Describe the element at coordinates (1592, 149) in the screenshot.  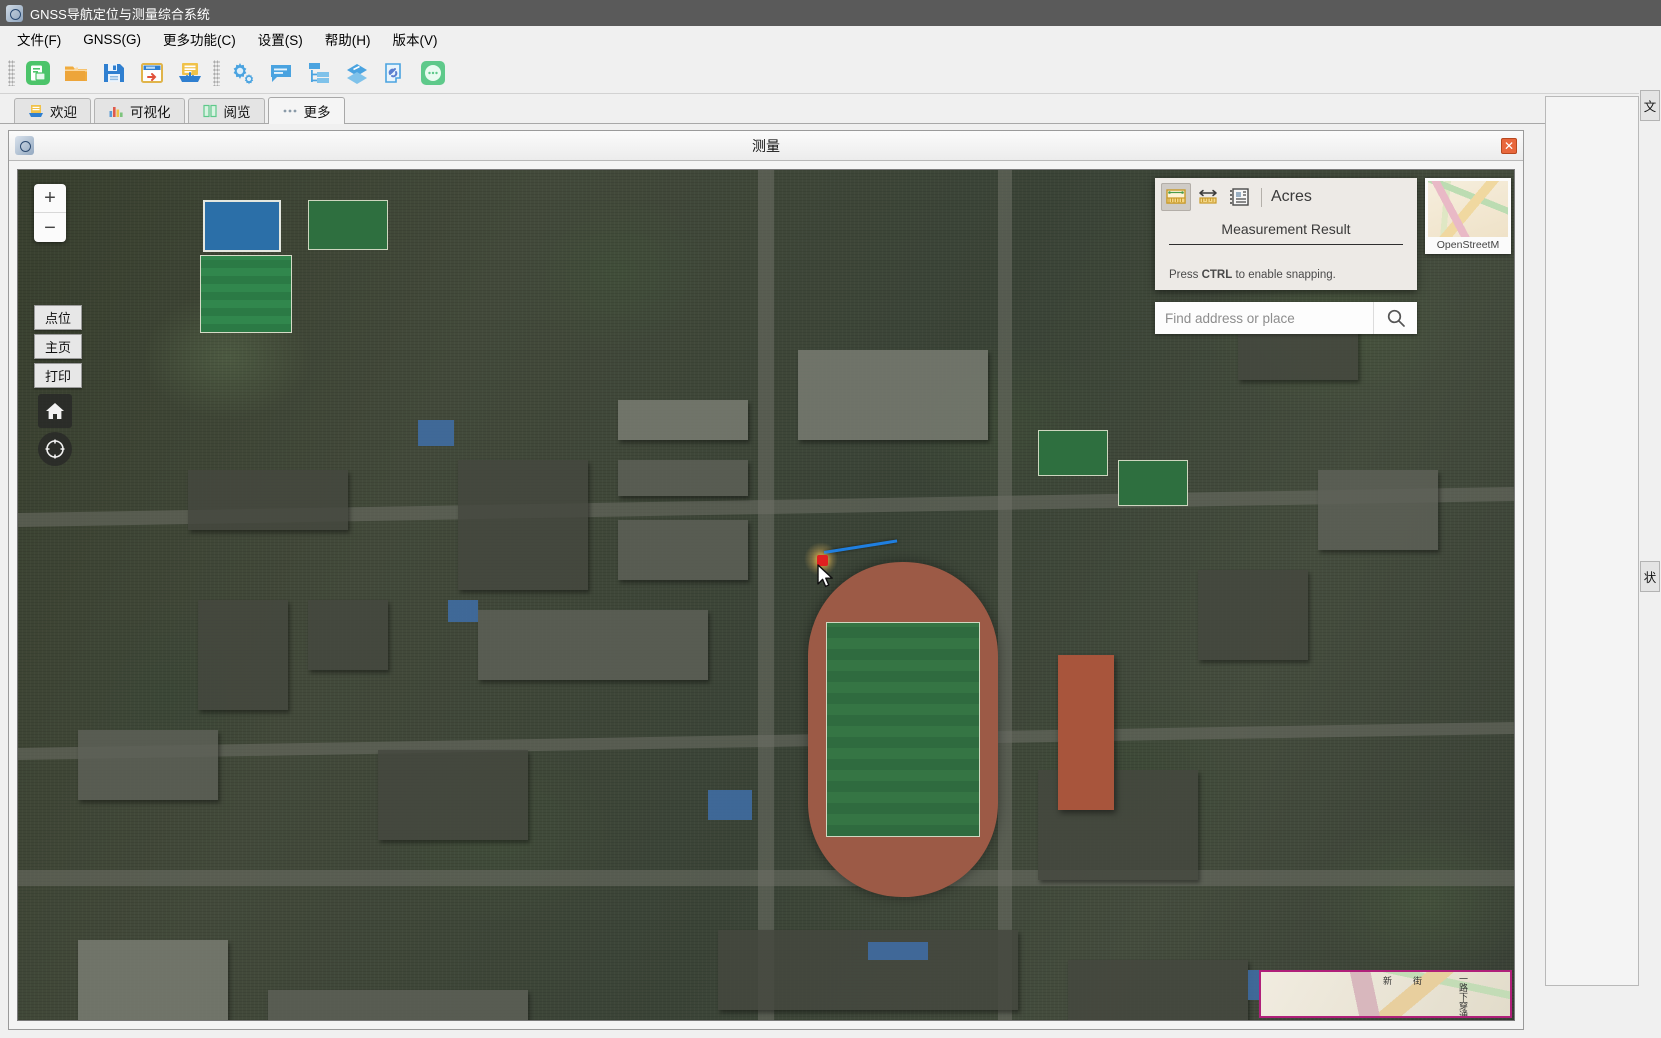
I see `right-dock-panel-top` at that location.